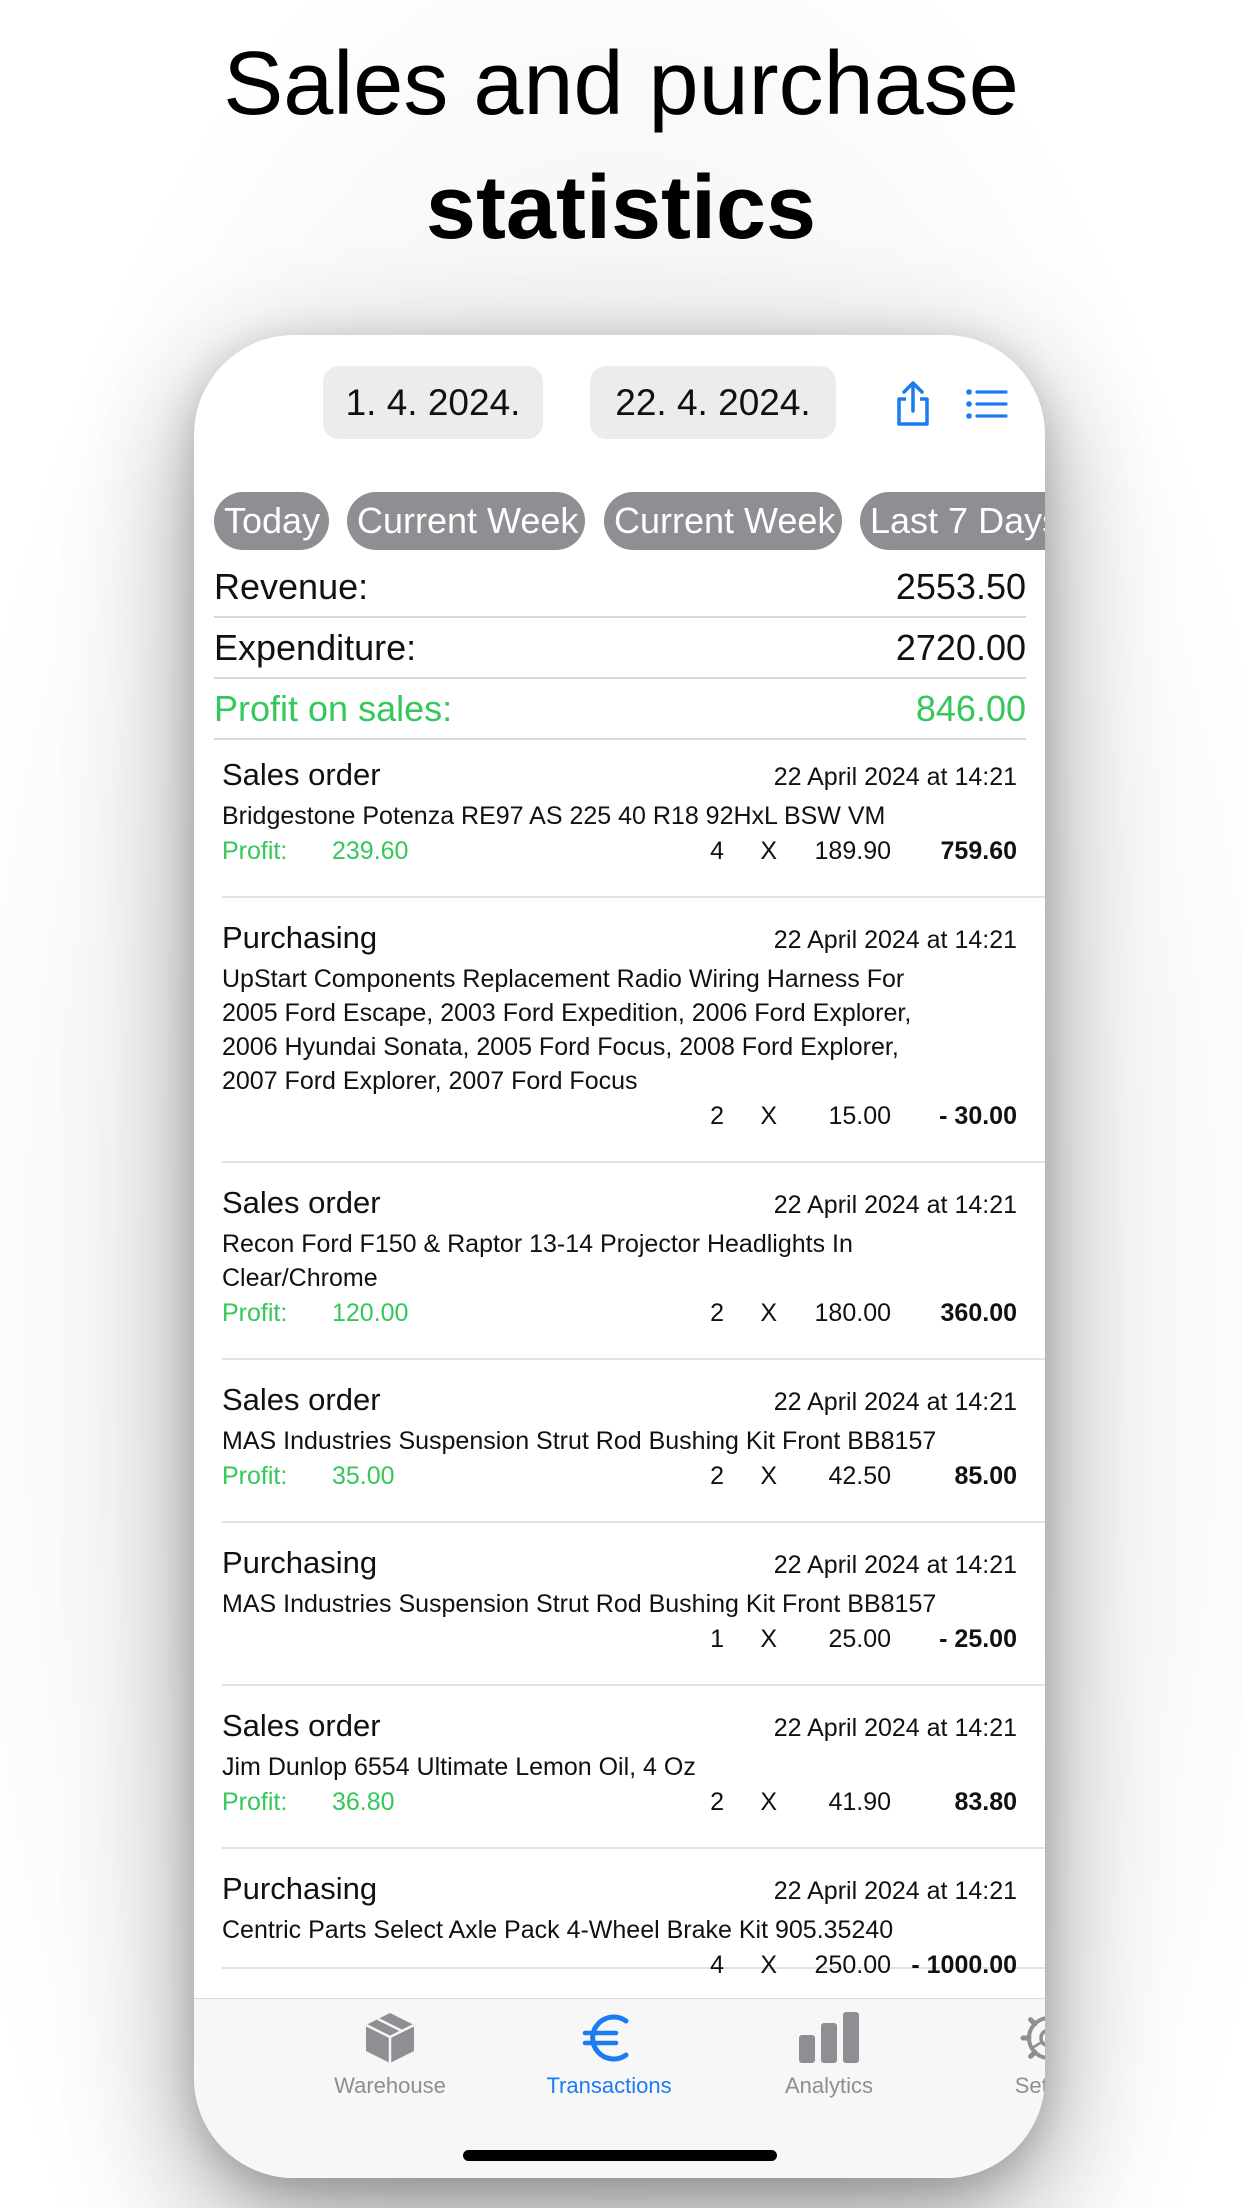  I want to click on profit-value: 846.00, so click(970, 708).